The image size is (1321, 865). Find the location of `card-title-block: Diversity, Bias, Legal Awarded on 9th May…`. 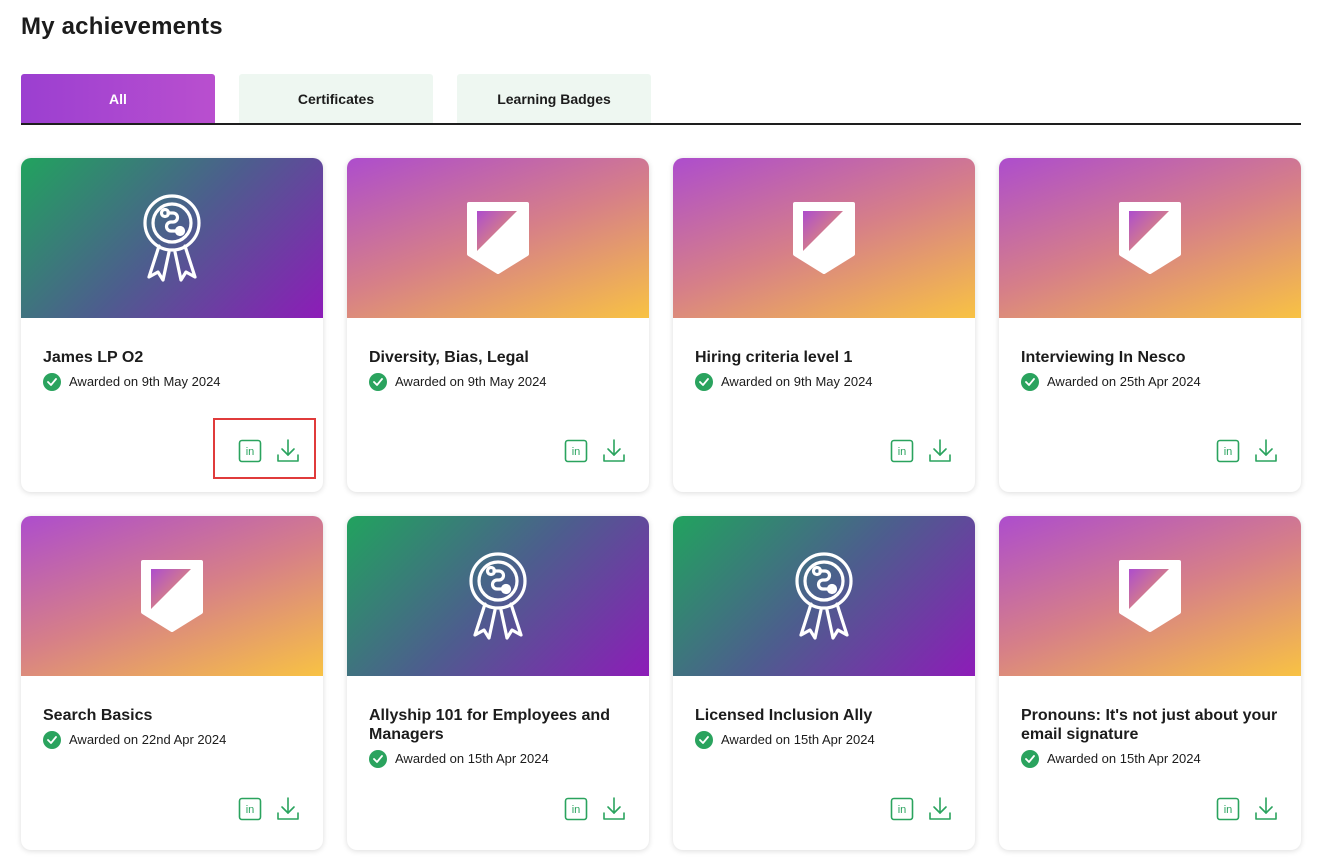

card-title-block: Diversity, Bias, Legal Awarded on 9th May… is located at coordinates (501, 369).